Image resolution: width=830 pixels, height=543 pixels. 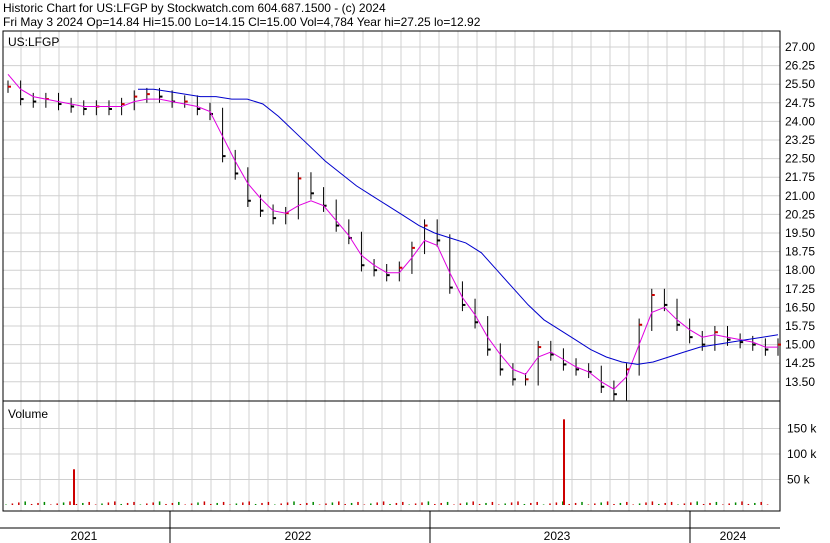 I want to click on y-tick-label: 26.25, so click(x=800, y=66).